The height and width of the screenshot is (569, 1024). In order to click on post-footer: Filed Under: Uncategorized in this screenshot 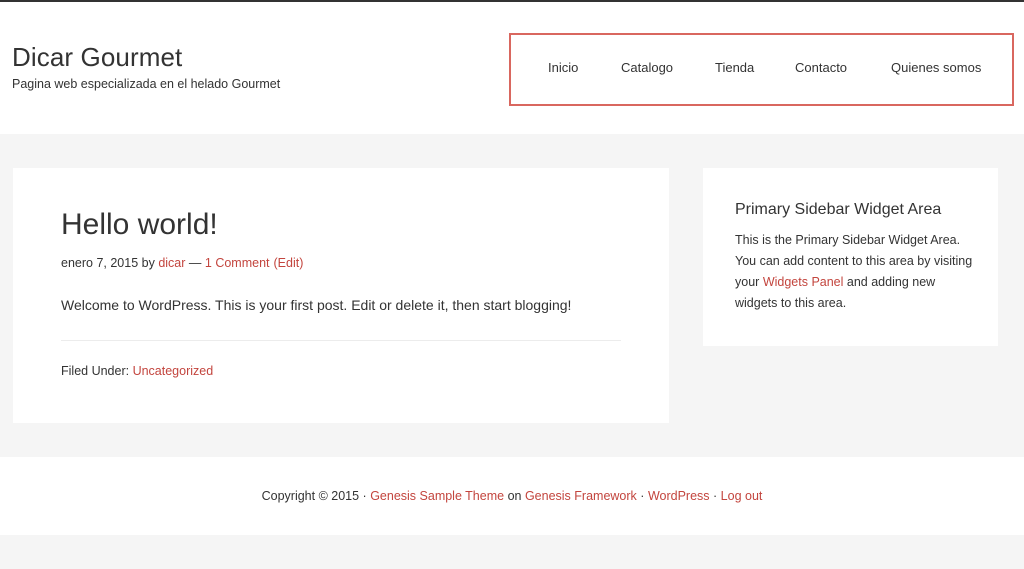, I will do `click(137, 371)`.